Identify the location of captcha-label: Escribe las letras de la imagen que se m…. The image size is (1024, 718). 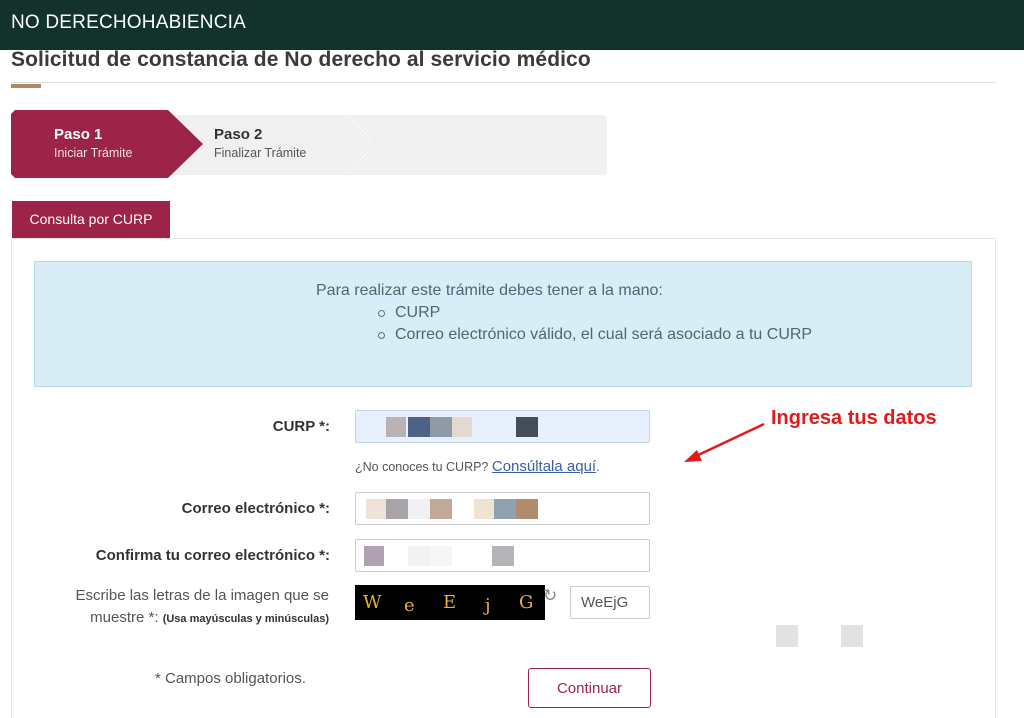
(174, 607).